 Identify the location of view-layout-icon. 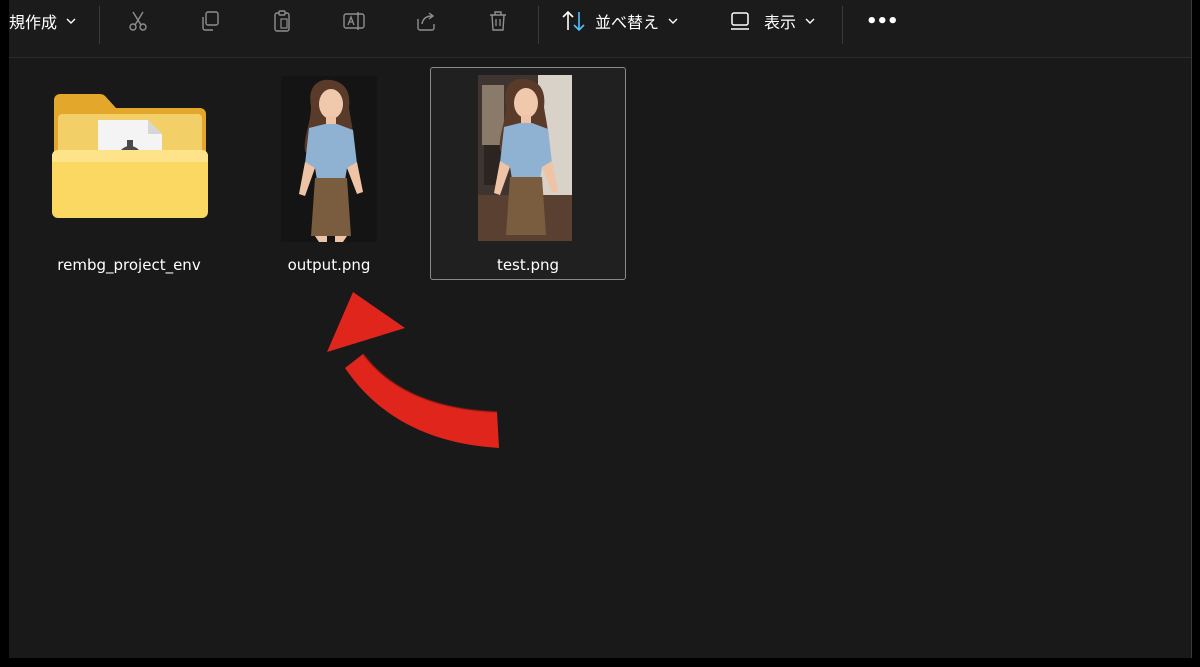
(740, 21).